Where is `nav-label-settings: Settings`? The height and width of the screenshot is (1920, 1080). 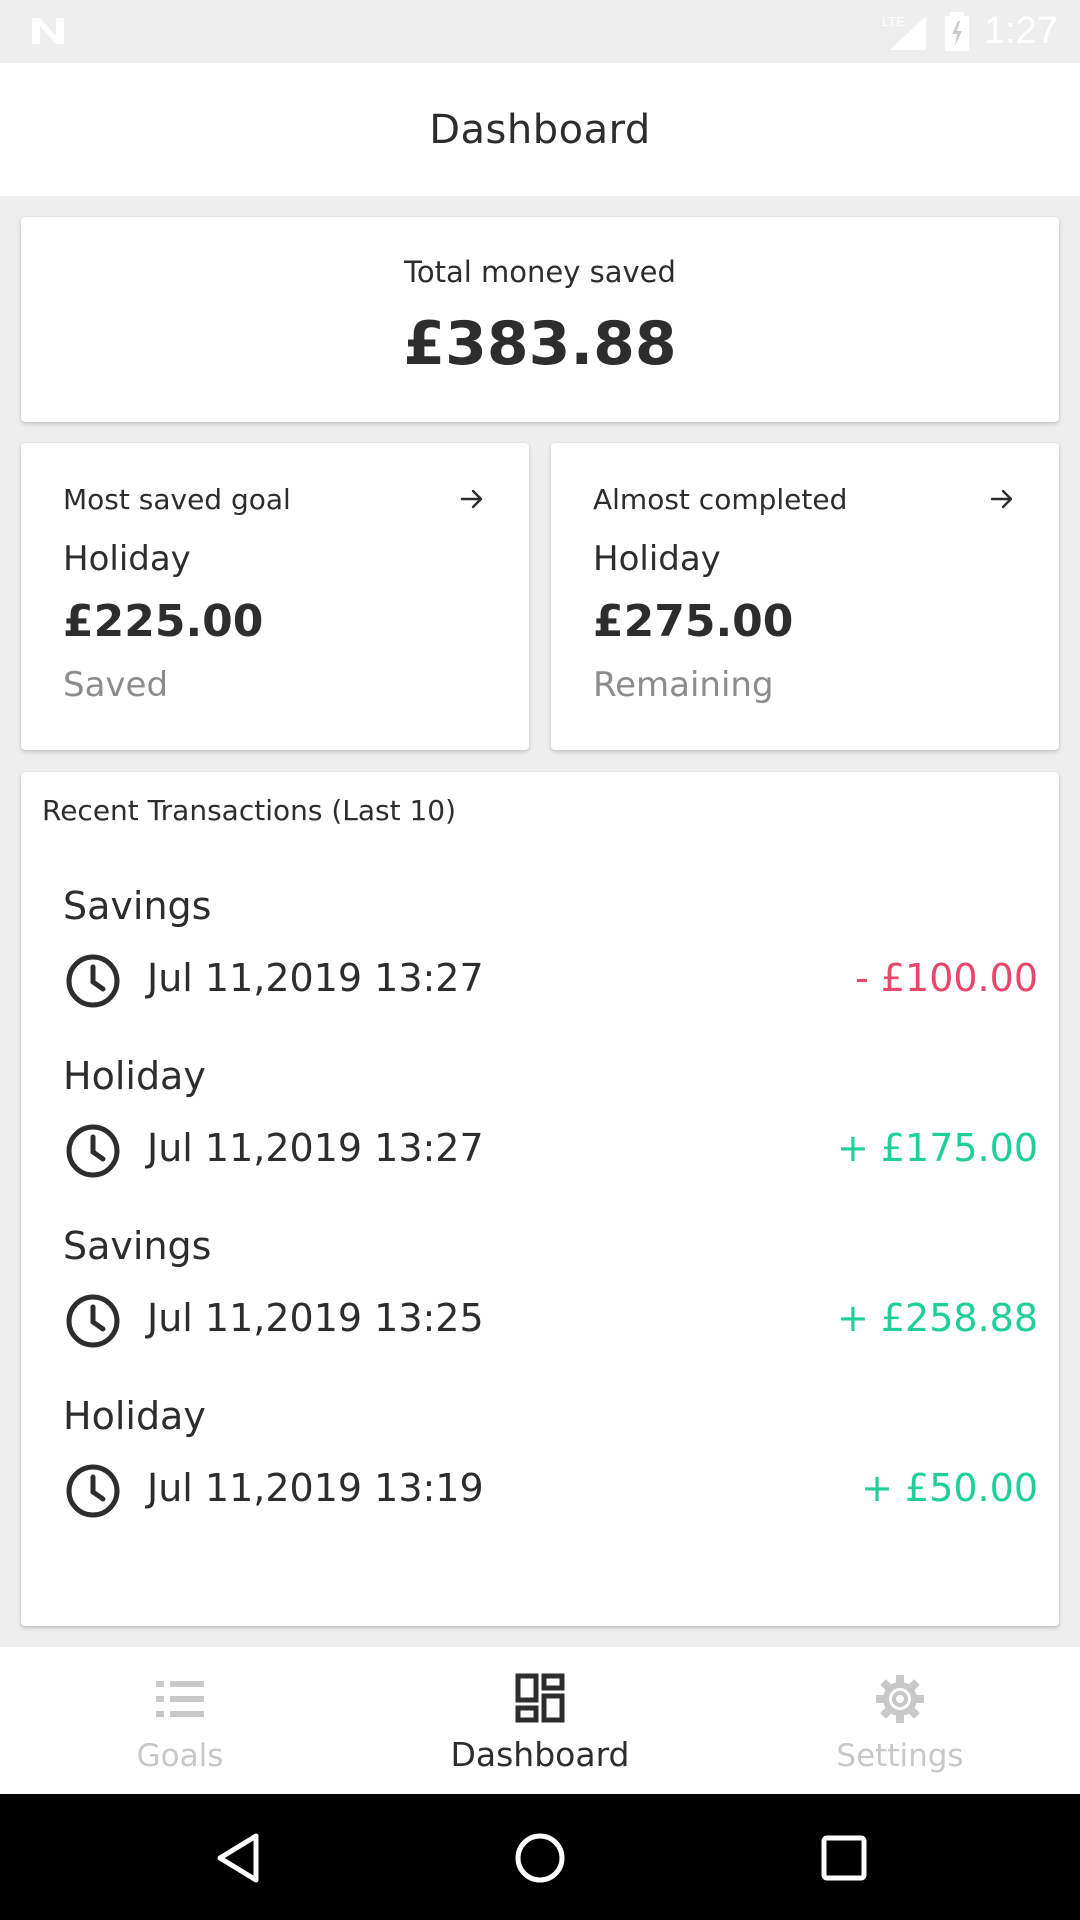 nav-label-settings: Settings is located at coordinates (900, 1756).